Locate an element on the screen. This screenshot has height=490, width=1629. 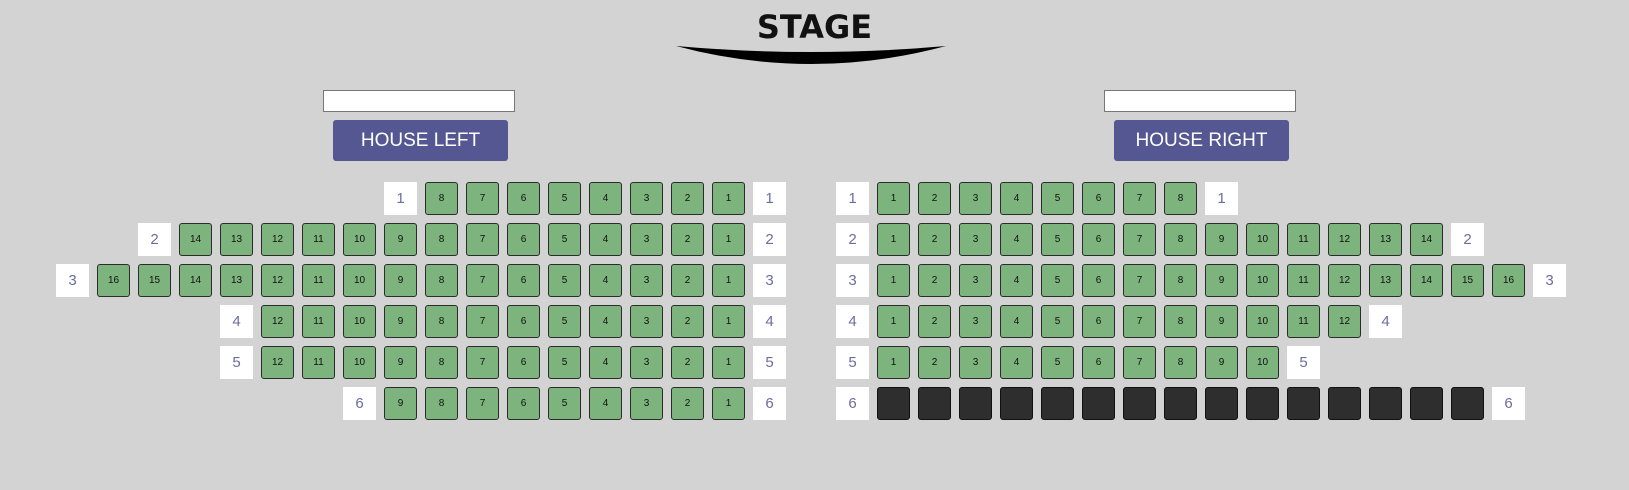
house-left-button: HOUSE LEFT is located at coordinates (420, 140).